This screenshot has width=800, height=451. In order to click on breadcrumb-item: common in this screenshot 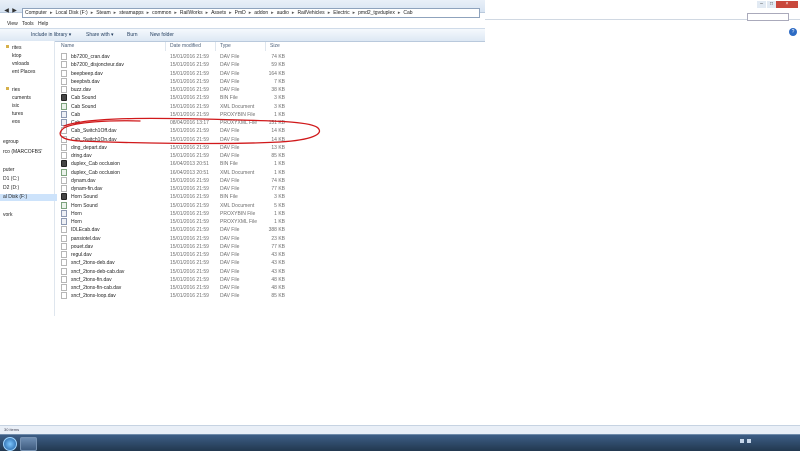, I will do `click(161, 13)`.